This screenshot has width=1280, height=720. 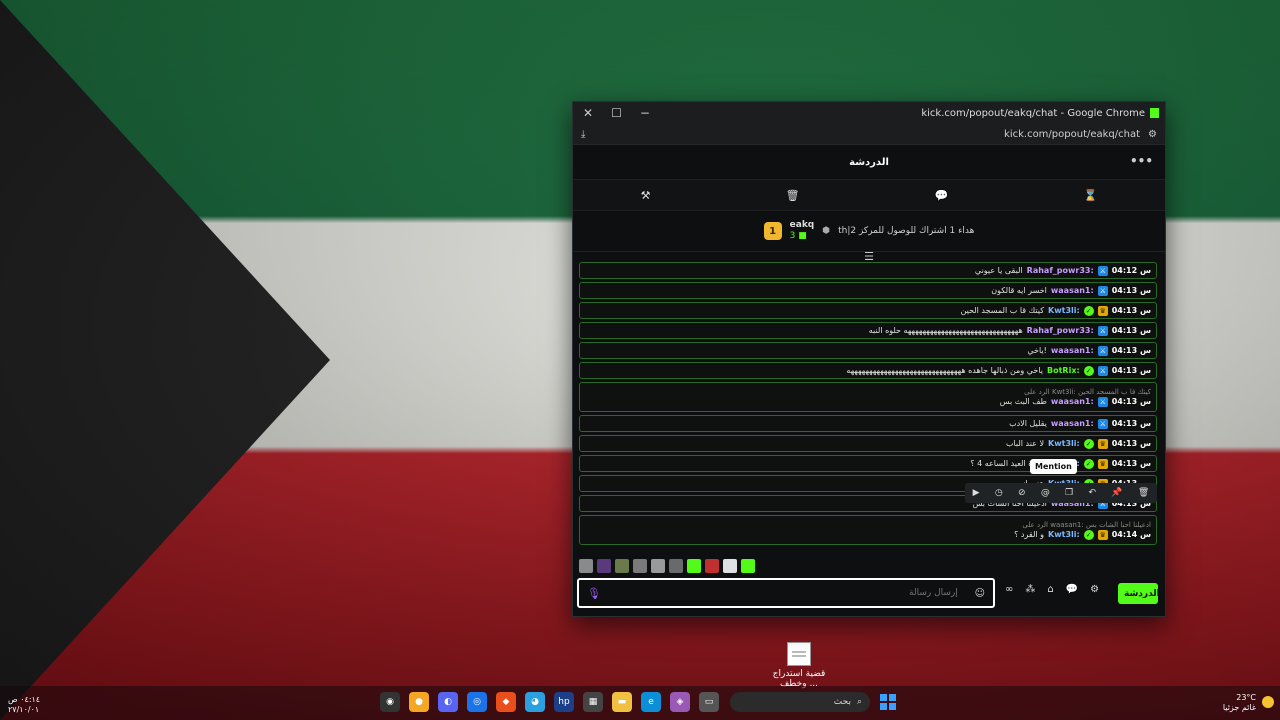 What do you see at coordinates (976, 493) in the screenshot?
I see `play-icon: ▶` at bounding box center [976, 493].